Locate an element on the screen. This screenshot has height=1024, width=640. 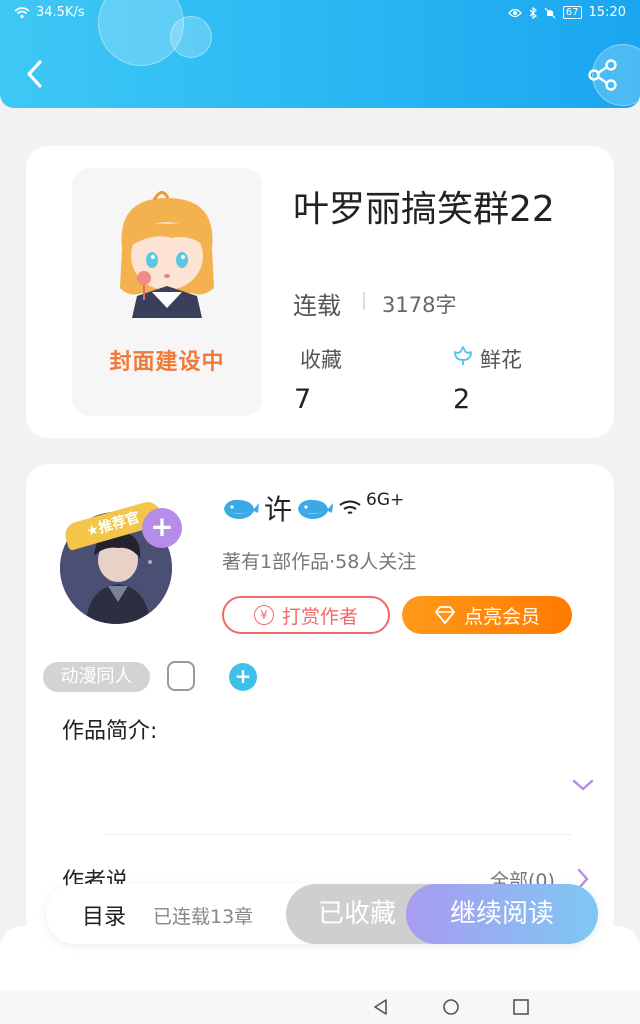
cover-girl-illustration is located at coordinates (167, 254).